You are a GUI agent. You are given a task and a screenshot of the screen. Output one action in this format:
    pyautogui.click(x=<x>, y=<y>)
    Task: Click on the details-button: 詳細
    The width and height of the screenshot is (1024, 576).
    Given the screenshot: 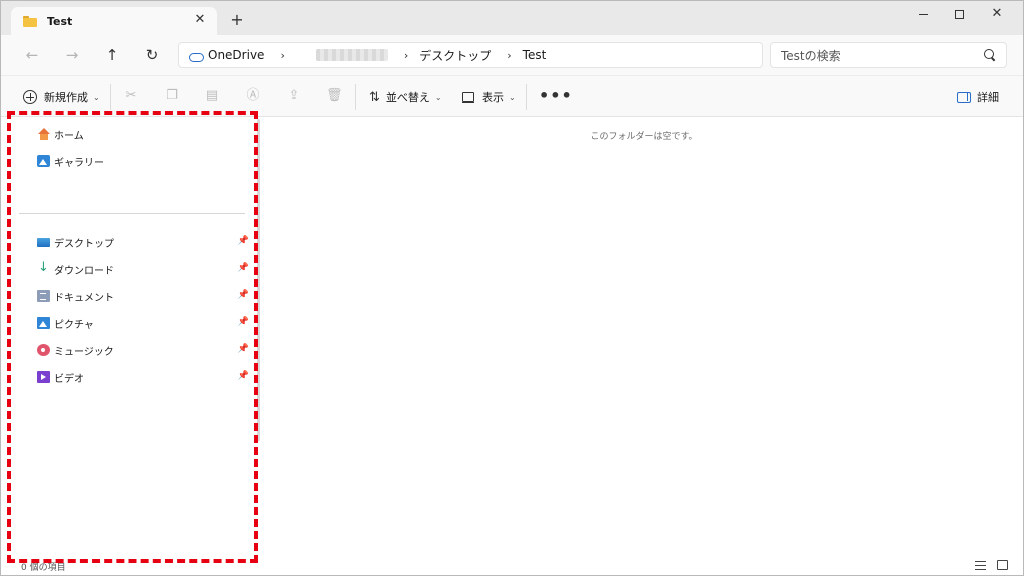 What is the action you would take?
    pyautogui.click(x=978, y=97)
    